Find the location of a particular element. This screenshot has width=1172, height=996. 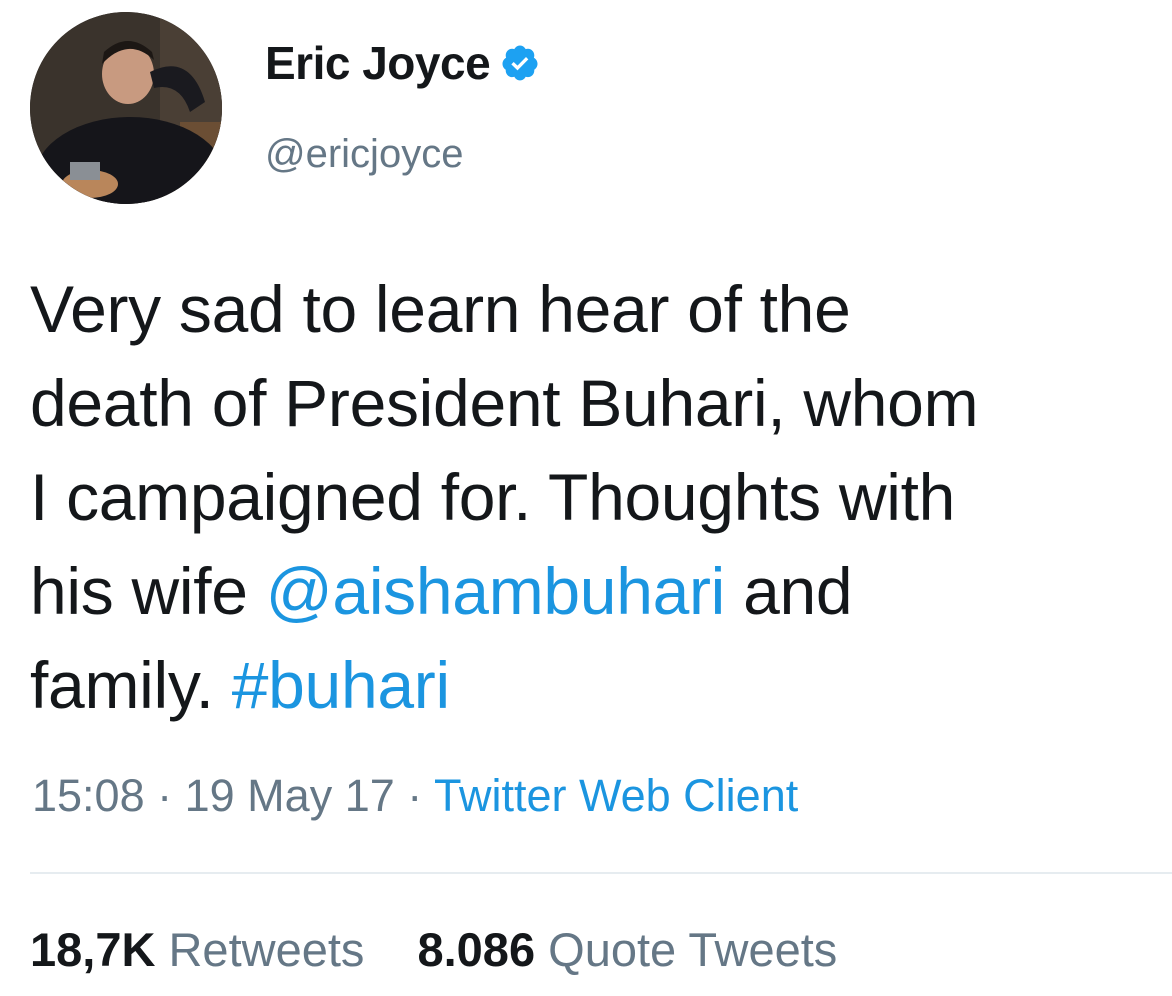

quote-tweets-label: Quote Tweets is located at coordinates (693, 949).